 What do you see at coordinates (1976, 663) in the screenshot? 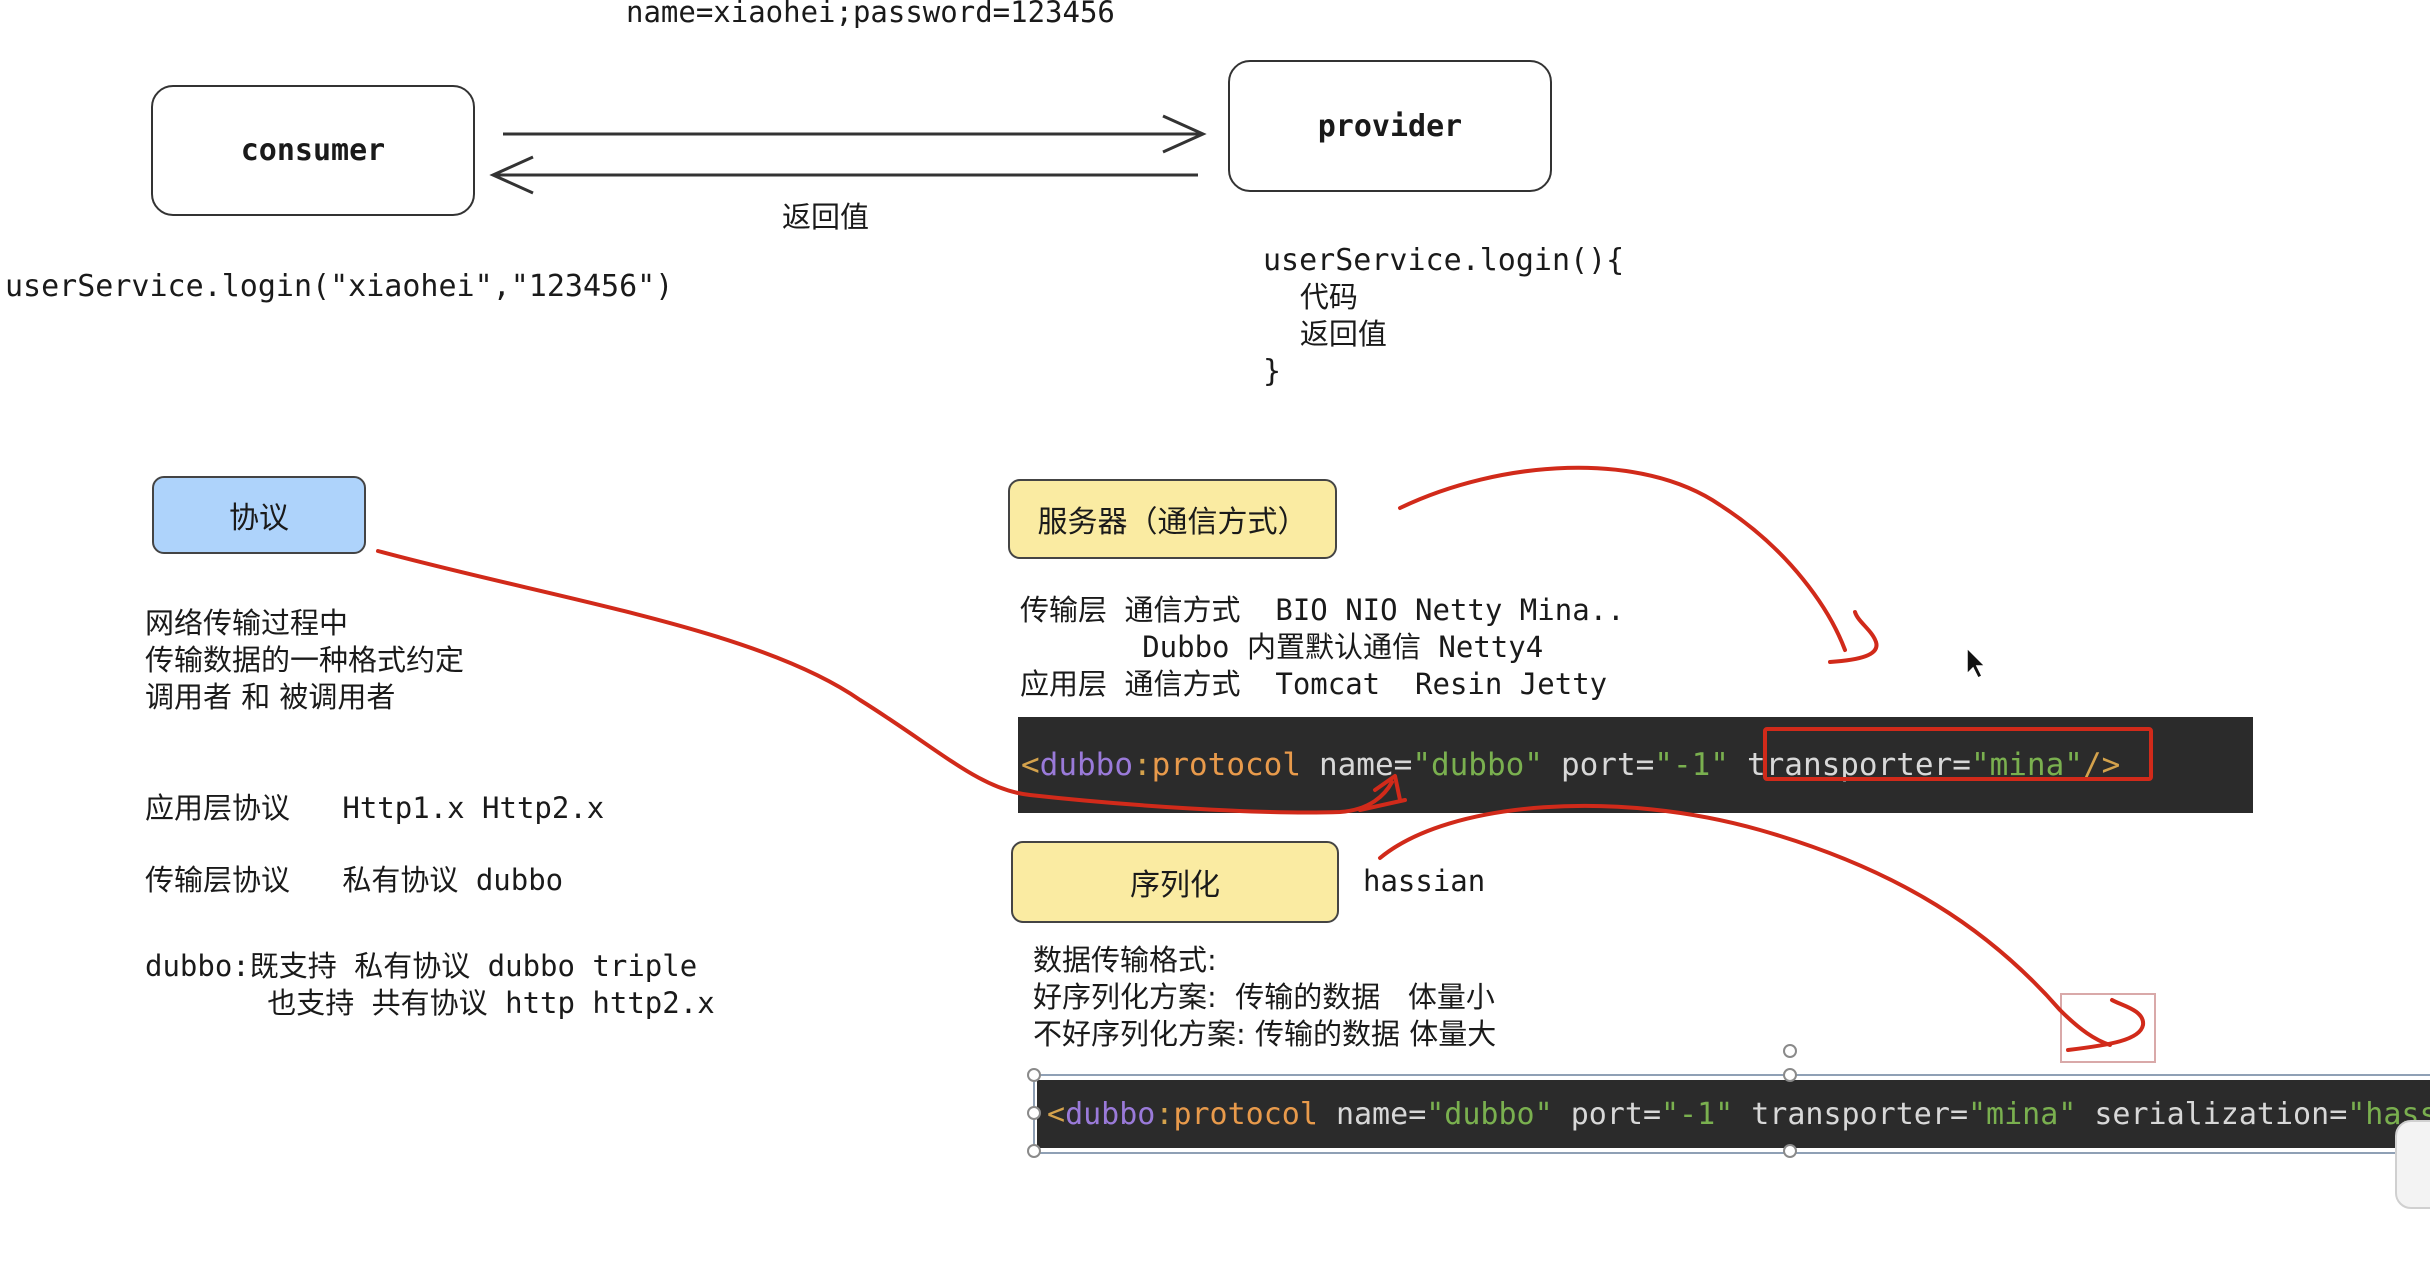
I see `mouse-cursor-icon` at bounding box center [1976, 663].